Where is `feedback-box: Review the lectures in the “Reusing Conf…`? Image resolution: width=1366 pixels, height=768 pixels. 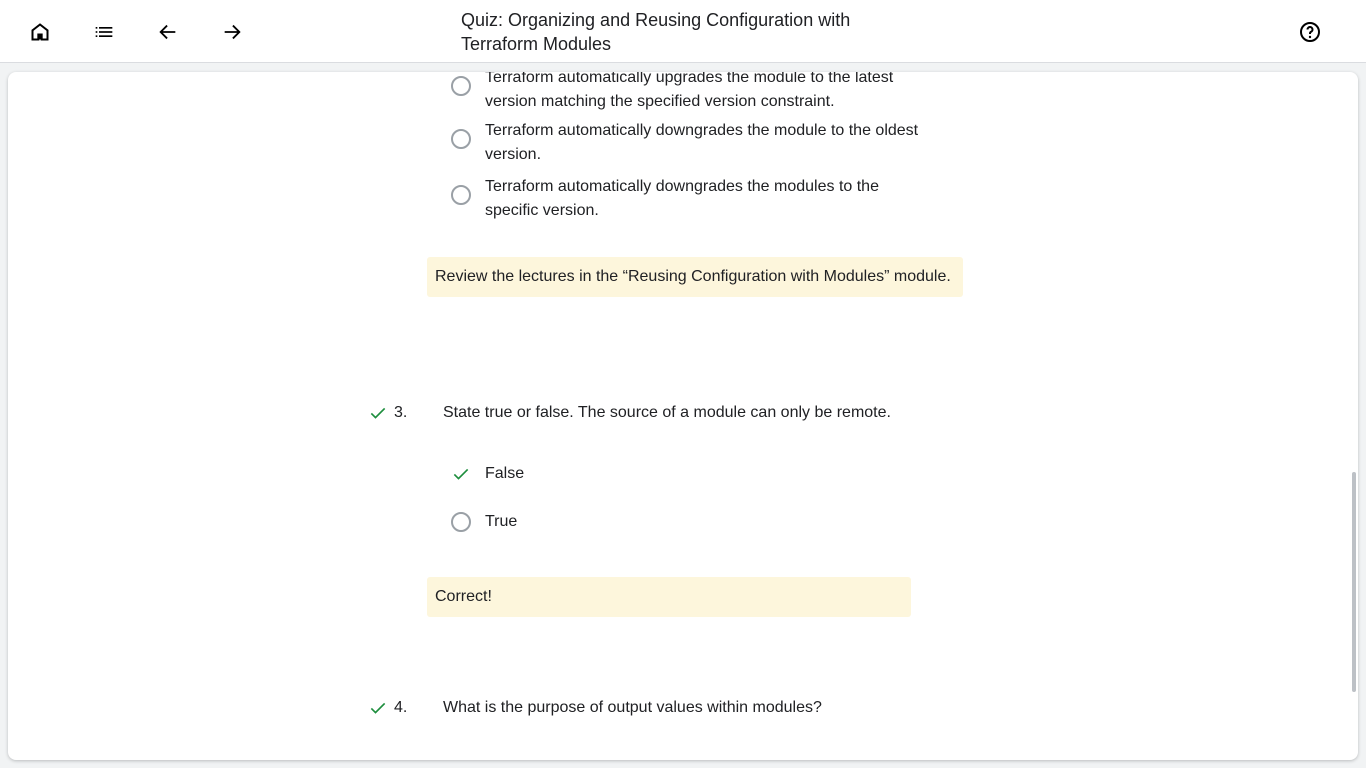
feedback-box: Review the lectures in the “Reusing Conf… is located at coordinates (695, 277).